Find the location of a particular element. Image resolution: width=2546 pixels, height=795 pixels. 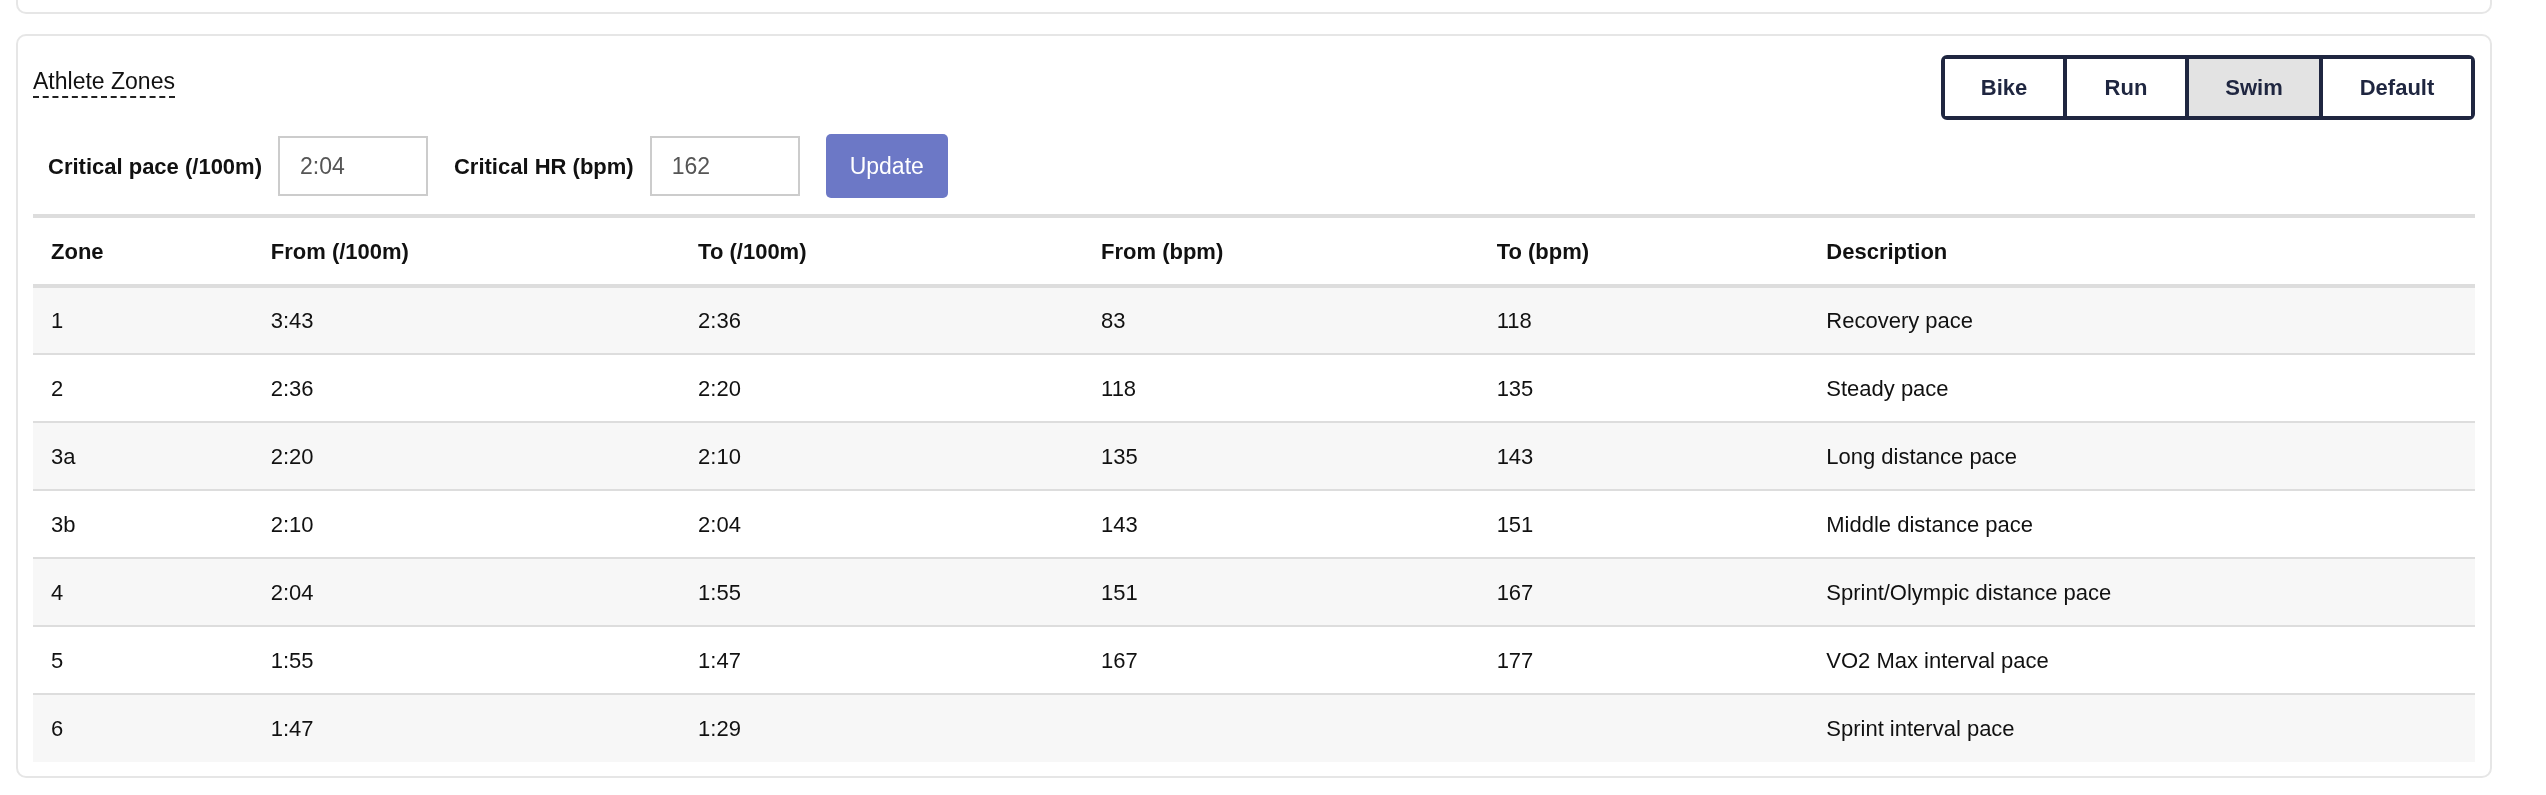

section-title: Athlete Zones is located at coordinates (104, 83).